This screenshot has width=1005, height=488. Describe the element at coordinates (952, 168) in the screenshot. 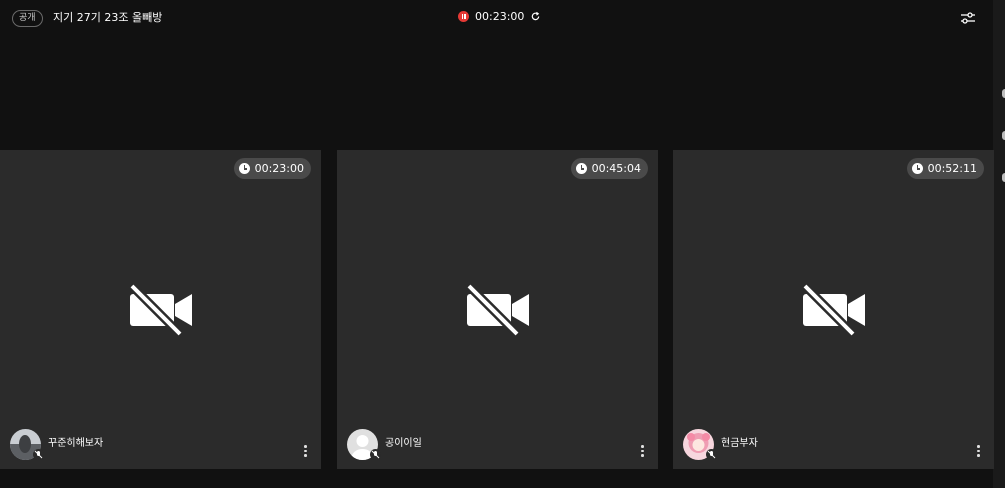

I see `study-timer-value: 00:52:11` at that location.